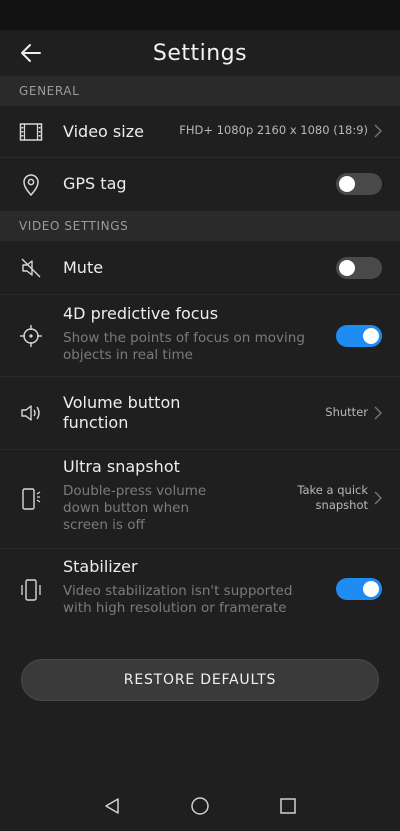 This screenshot has height=831, width=400. Describe the element at coordinates (31, 185) in the screenshot. I see `location-pin-icon` at that location.